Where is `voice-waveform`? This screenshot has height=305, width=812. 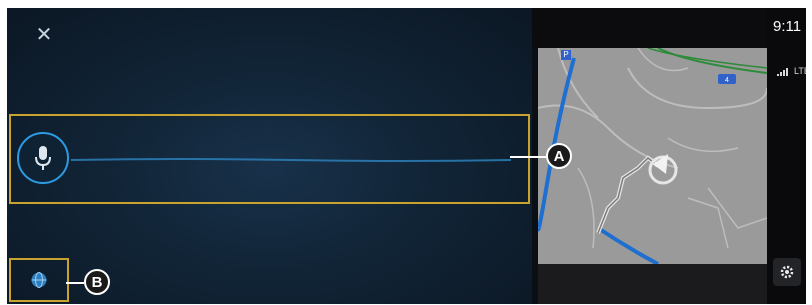 voice-waveform is located at coordinates (291, 160).